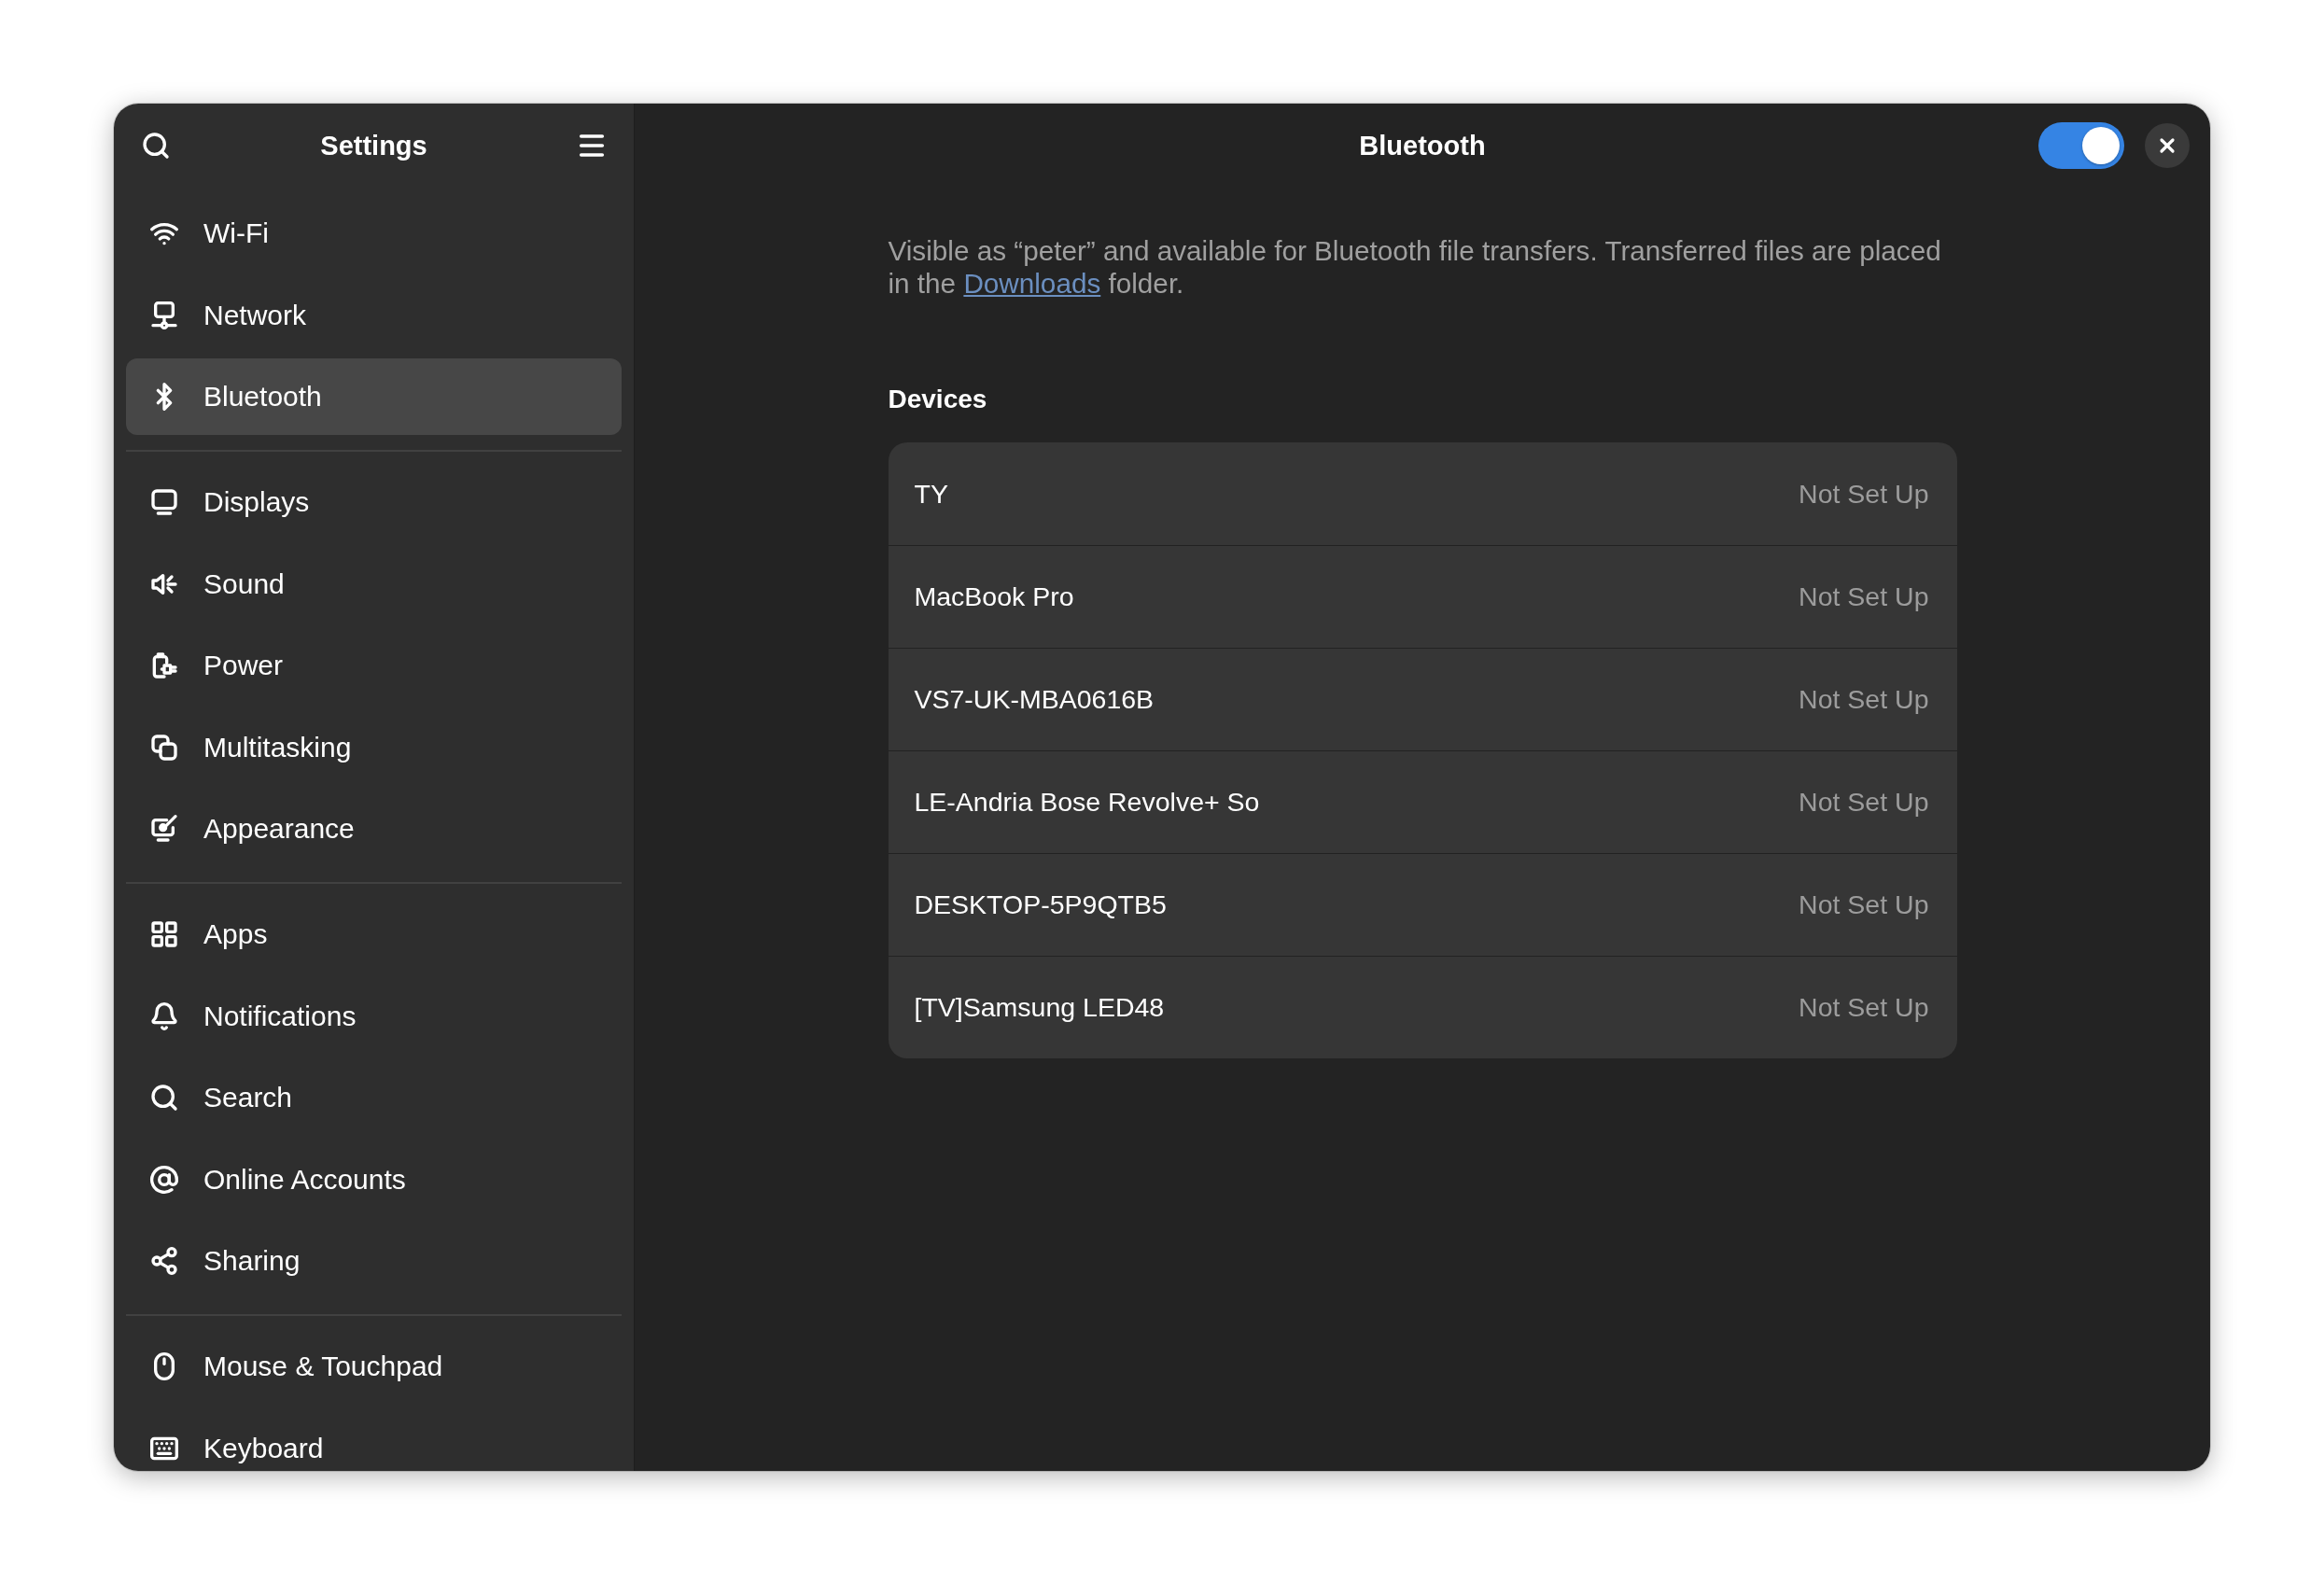 The image size is (2324, 1596). I want to click on overlapping-windows-icon, so click(164, 747).